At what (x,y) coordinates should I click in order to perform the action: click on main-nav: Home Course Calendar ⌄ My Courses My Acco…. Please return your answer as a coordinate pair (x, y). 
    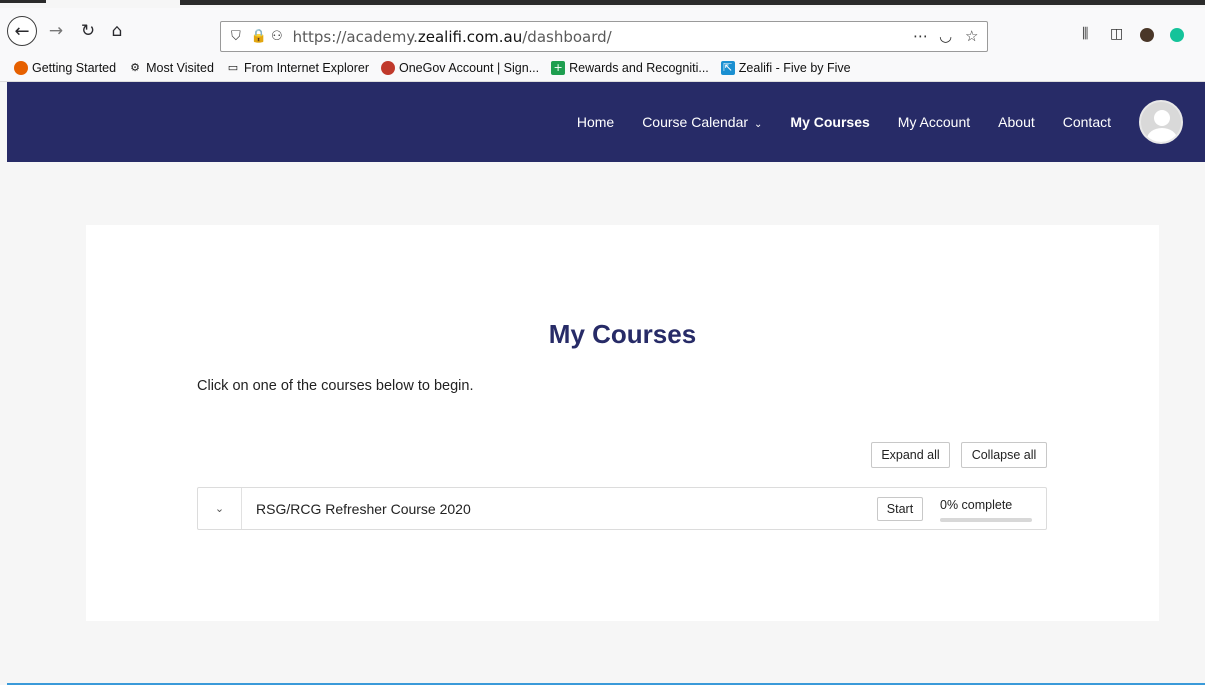
    Looking at the image, I should click on (891, 122).